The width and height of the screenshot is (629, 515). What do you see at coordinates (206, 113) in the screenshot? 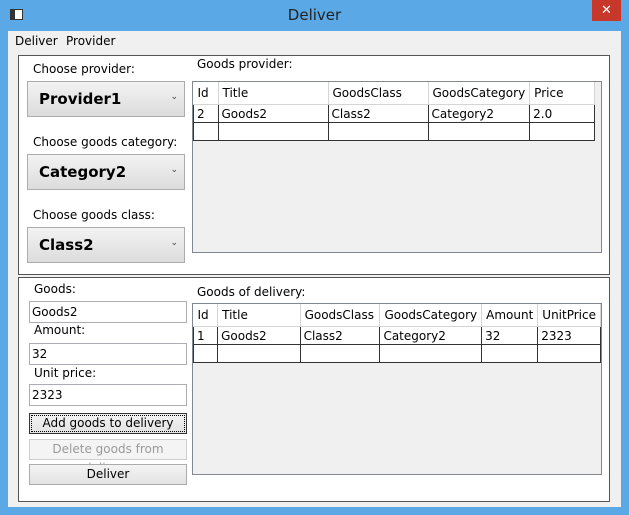
I see `cell-id: 2` at bounding box center [206, 113].